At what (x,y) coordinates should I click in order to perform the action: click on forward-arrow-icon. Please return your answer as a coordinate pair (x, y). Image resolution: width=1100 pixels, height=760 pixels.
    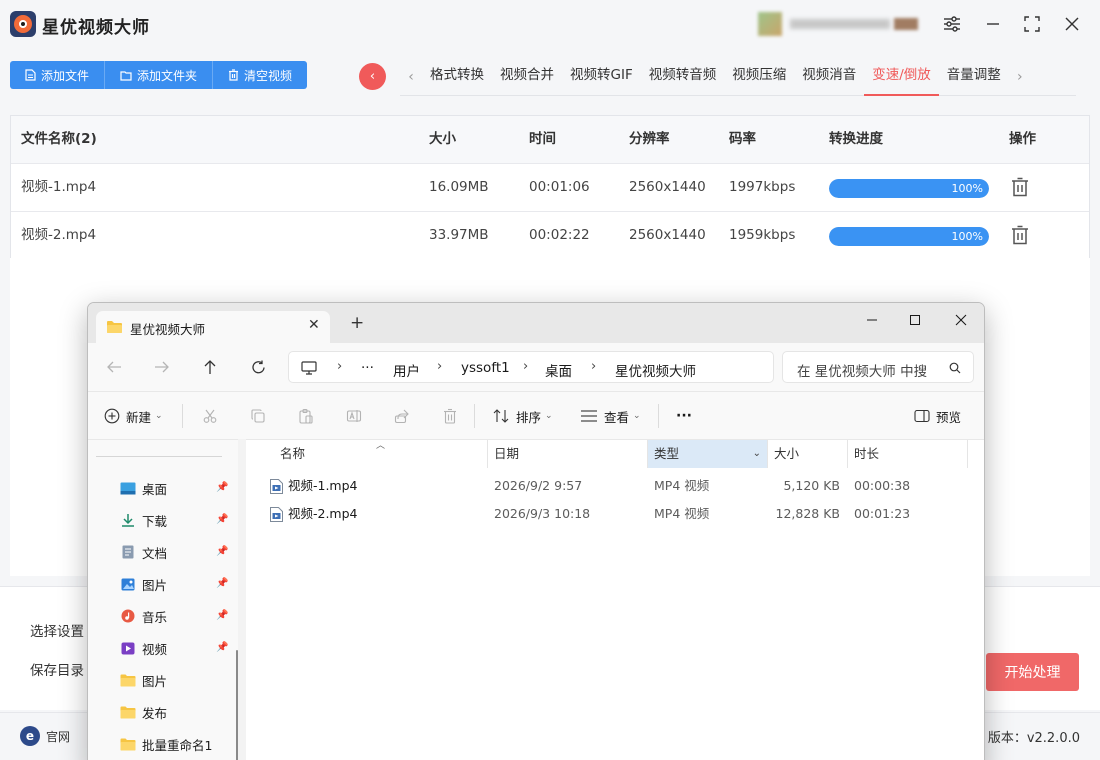
    Looking at the image, I should click on (162, 367).